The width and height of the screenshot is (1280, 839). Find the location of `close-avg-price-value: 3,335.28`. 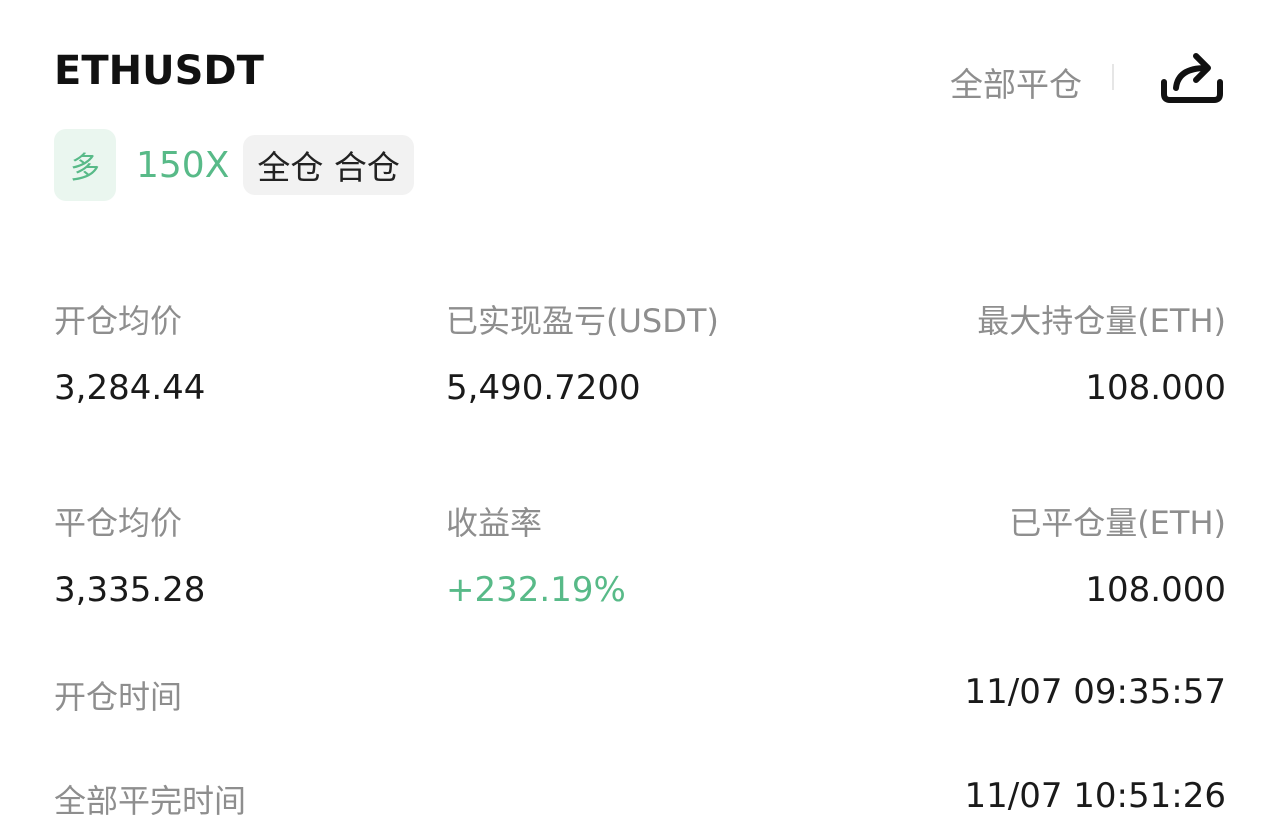

close-avg-price-value: 3,335.28 is located at coordinates (130, 590).